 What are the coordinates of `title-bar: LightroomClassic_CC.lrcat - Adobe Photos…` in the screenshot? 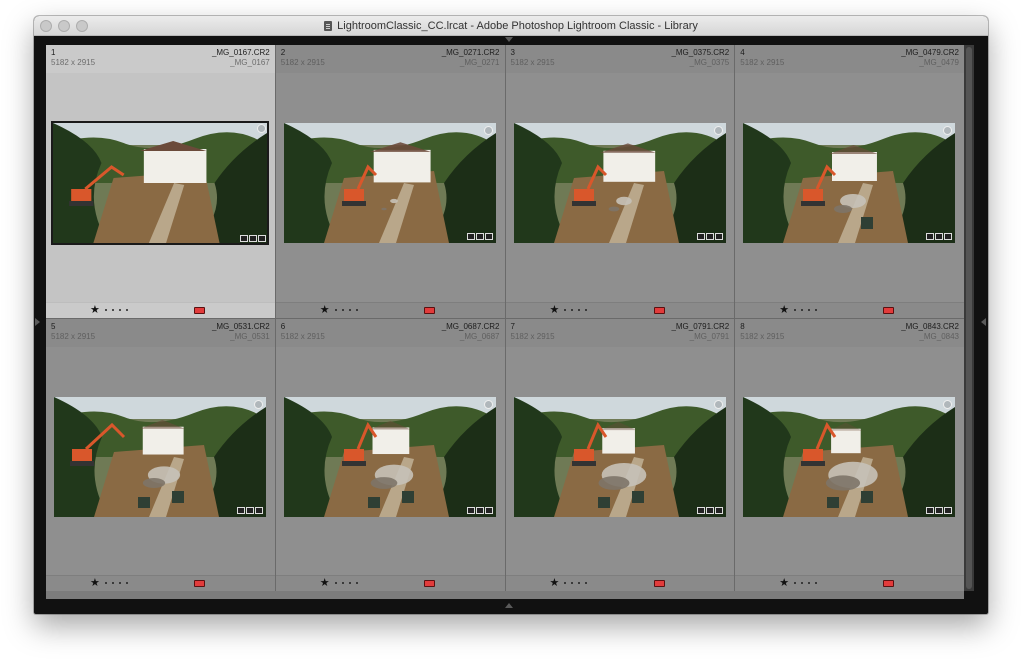 It's located at (511, 26).